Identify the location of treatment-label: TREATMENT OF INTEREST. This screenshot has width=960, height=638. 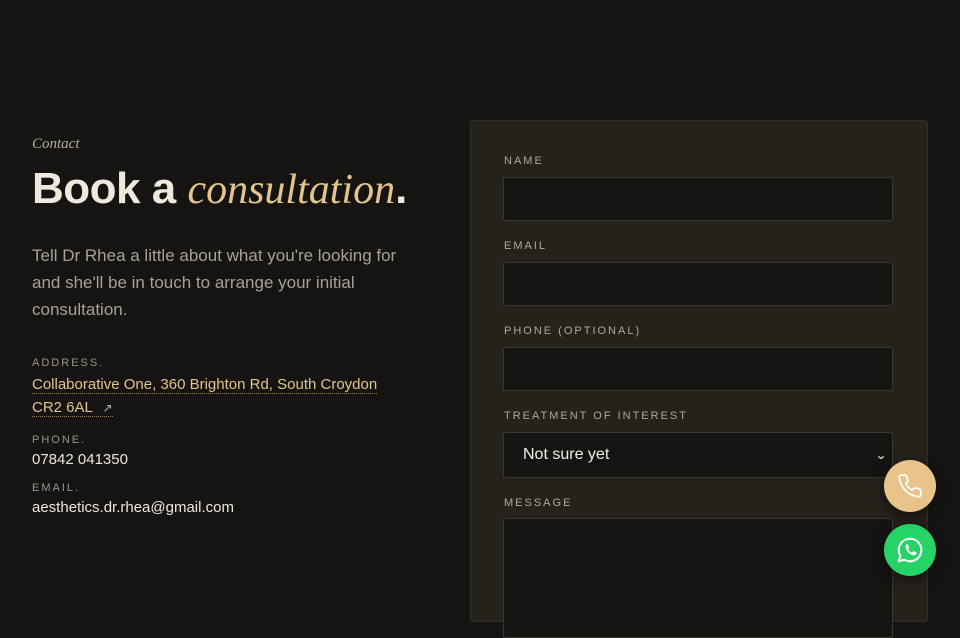
(596, 416).